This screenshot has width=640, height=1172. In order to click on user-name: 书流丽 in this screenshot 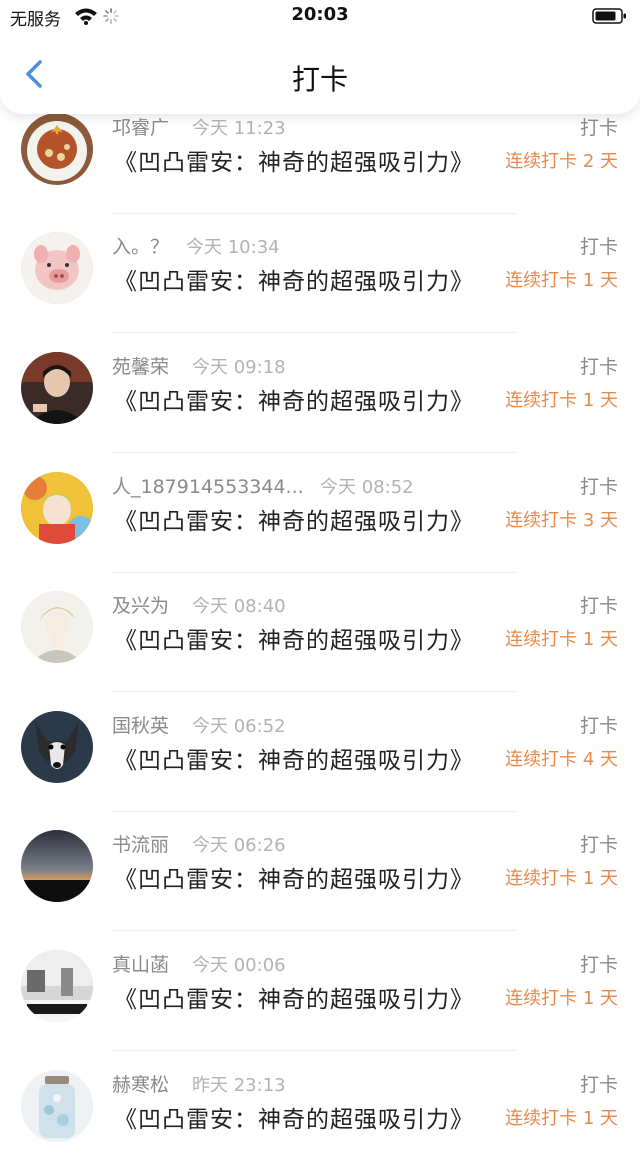, I will do `click(140, 843)`.